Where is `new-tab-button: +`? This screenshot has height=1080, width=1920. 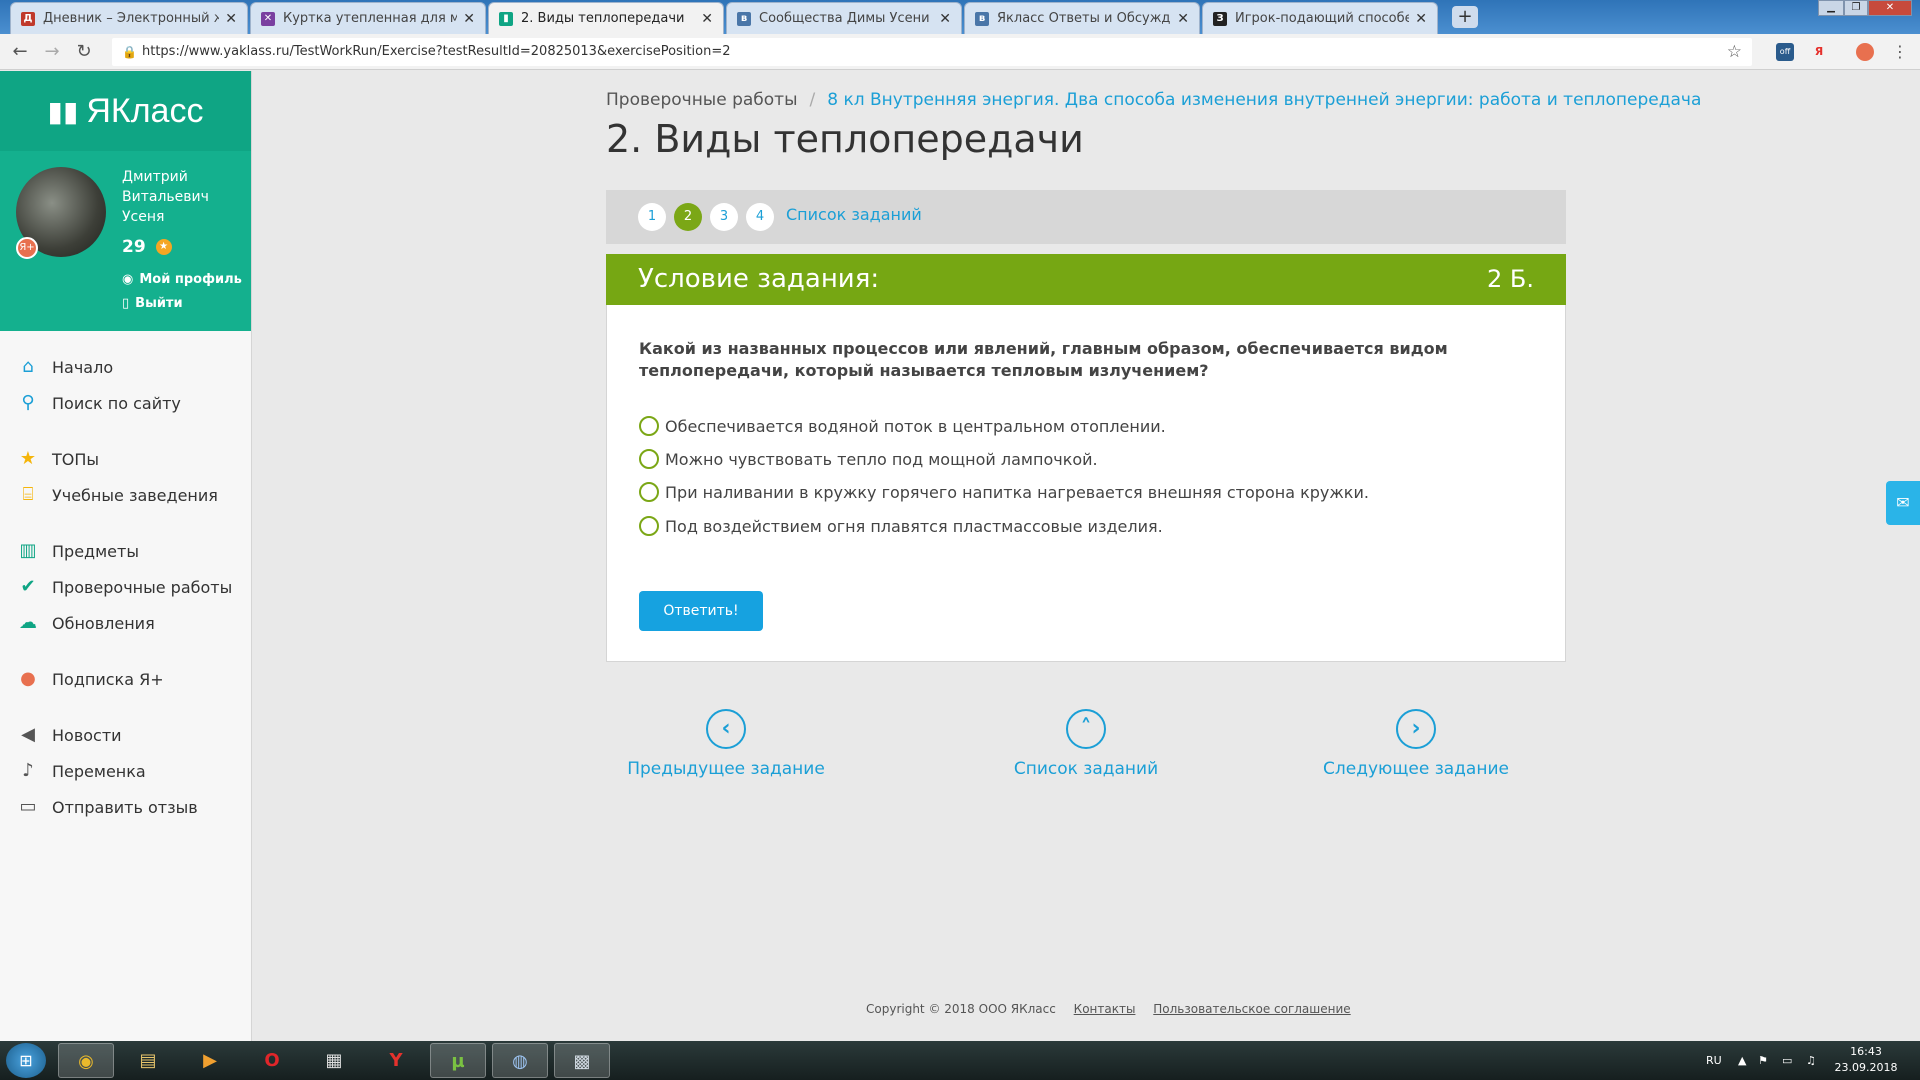
new-tab-button: + is located at coordinates (1465, 17).